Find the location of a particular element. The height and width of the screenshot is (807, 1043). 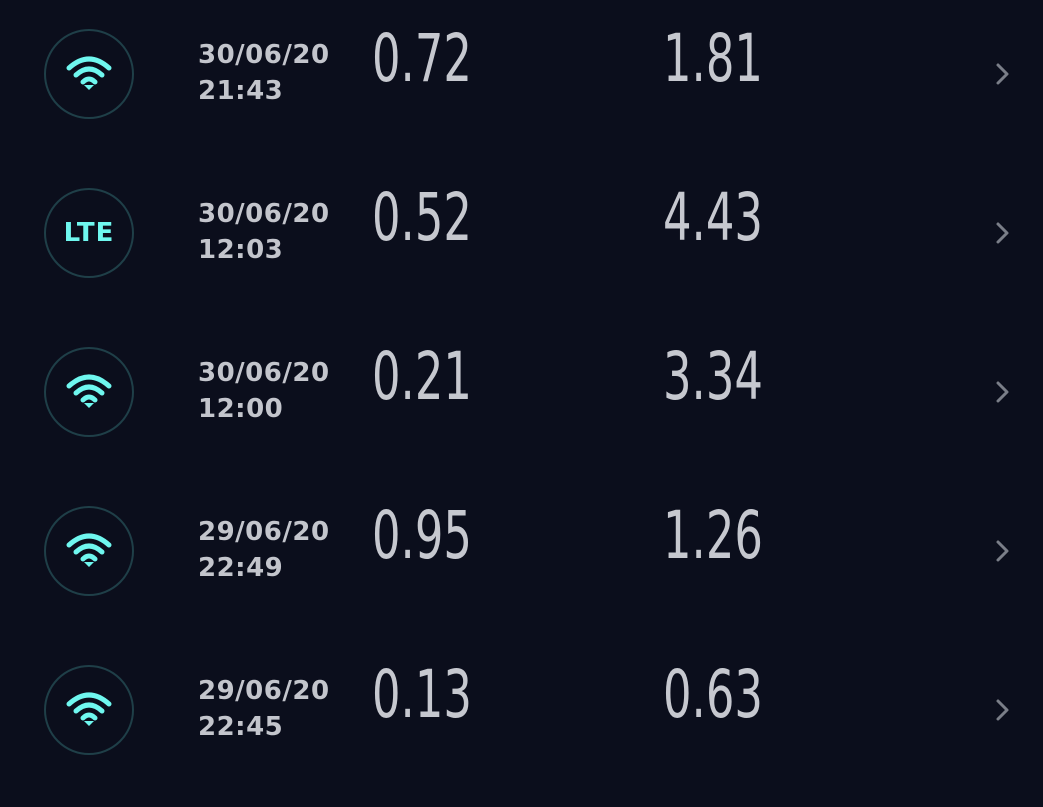

result-time: 12:00 is located at coordinates (241, 409).